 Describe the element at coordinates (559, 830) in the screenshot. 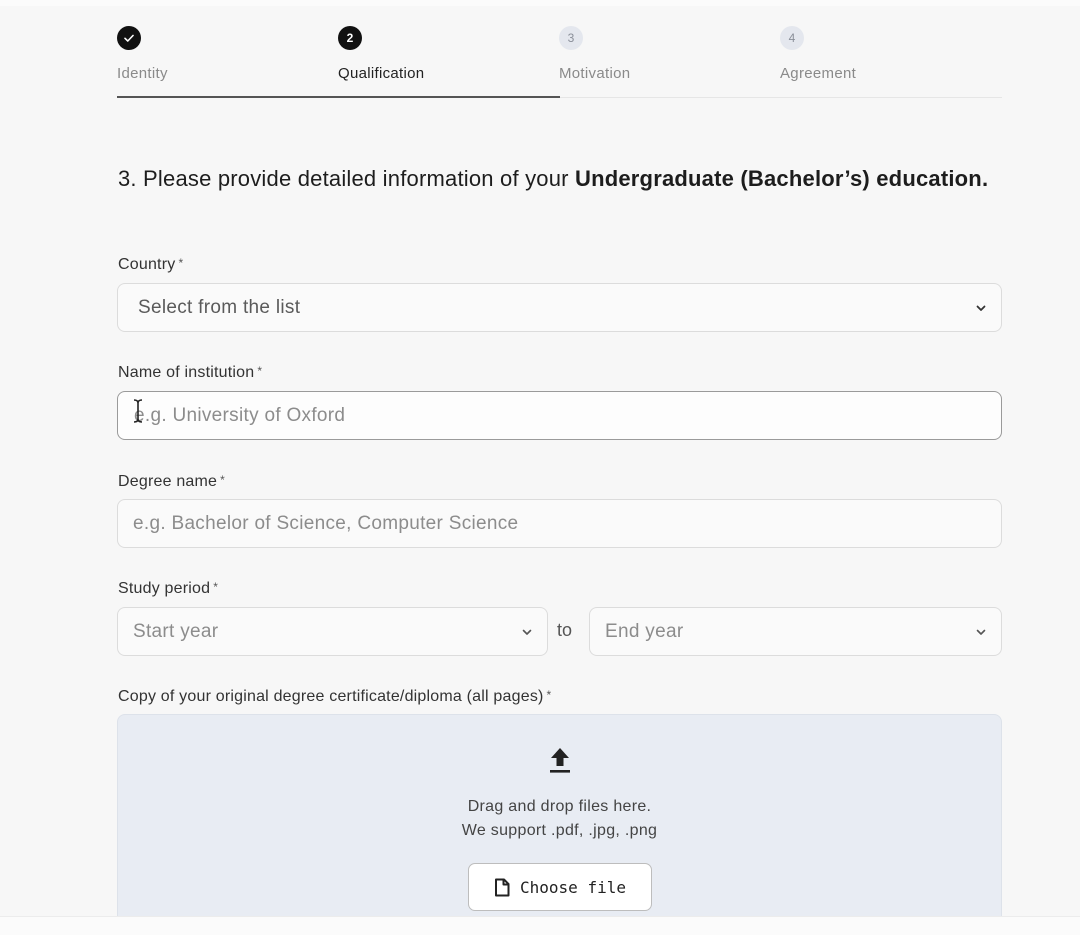

I see `dropzone-formats: We support .pdf, .jpg, .png` at that location.